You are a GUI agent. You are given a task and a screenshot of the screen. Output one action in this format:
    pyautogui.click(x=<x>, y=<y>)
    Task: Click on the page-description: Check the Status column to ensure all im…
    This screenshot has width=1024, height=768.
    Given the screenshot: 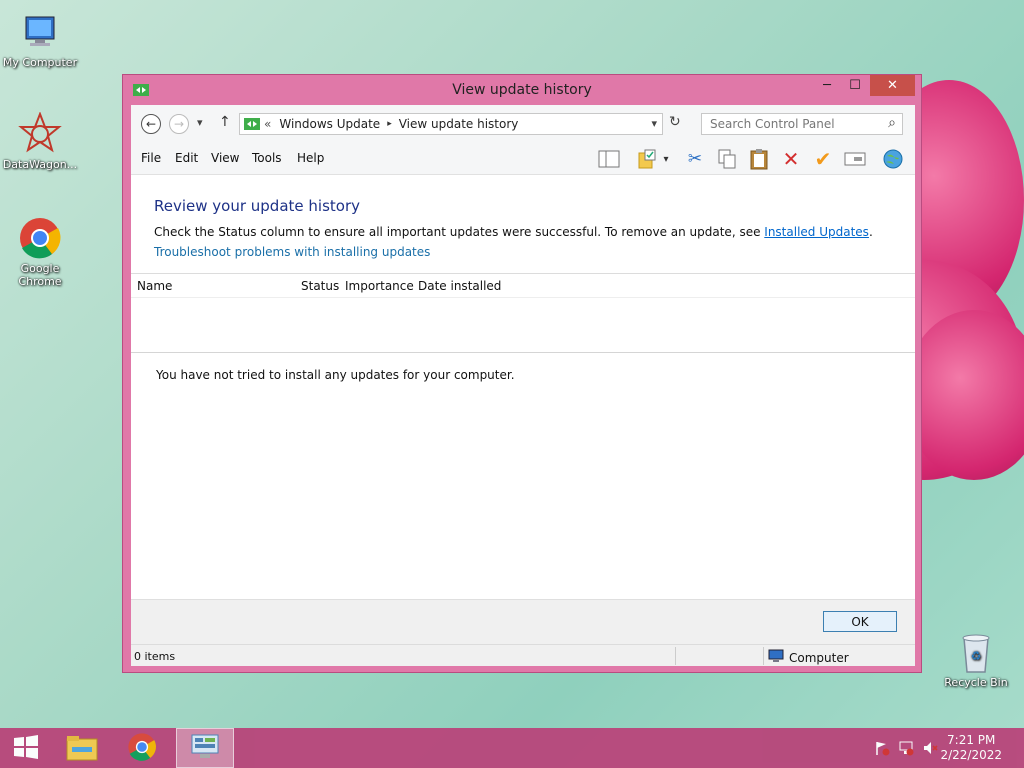 What is the action you would take?
    pyautogui.click(x=513, y=232)
    